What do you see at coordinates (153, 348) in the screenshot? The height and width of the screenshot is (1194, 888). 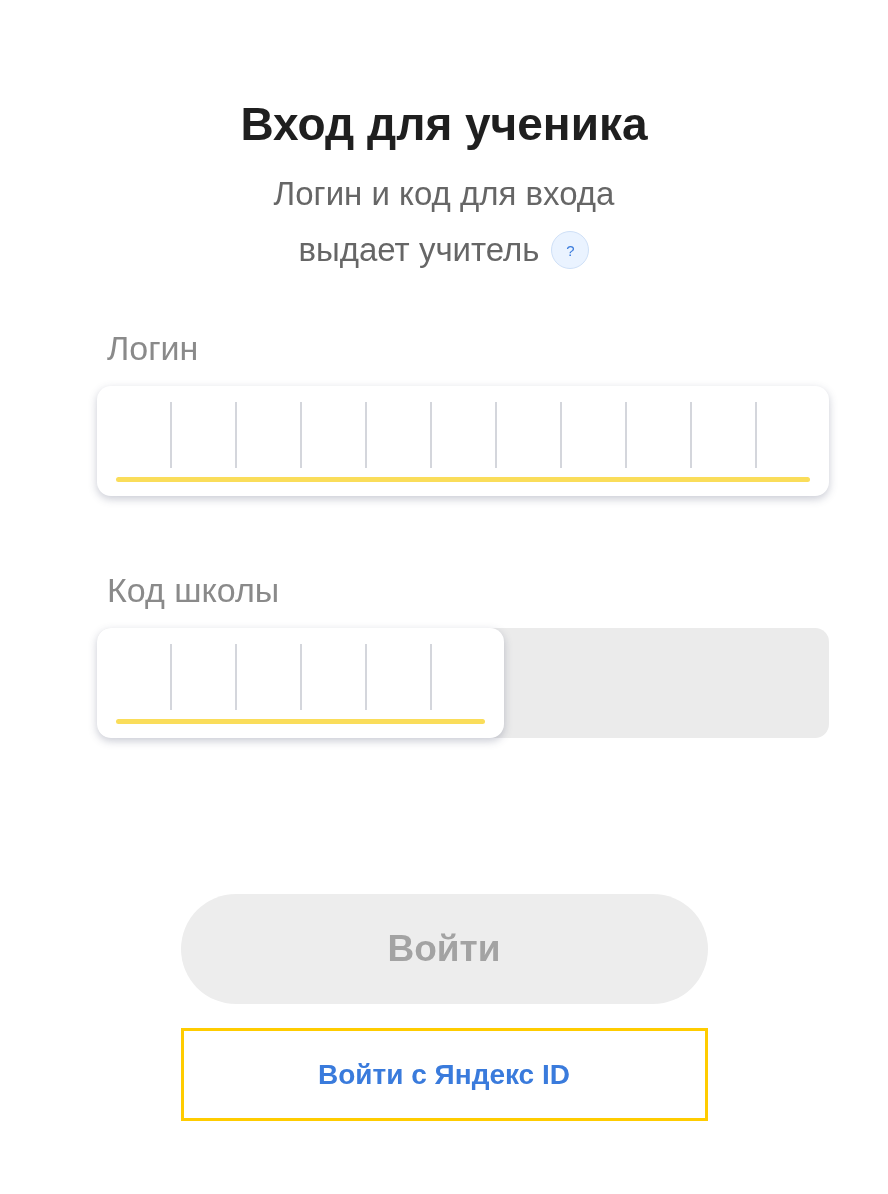 I see `field-label: Логин` at bounding box center [153, 348].